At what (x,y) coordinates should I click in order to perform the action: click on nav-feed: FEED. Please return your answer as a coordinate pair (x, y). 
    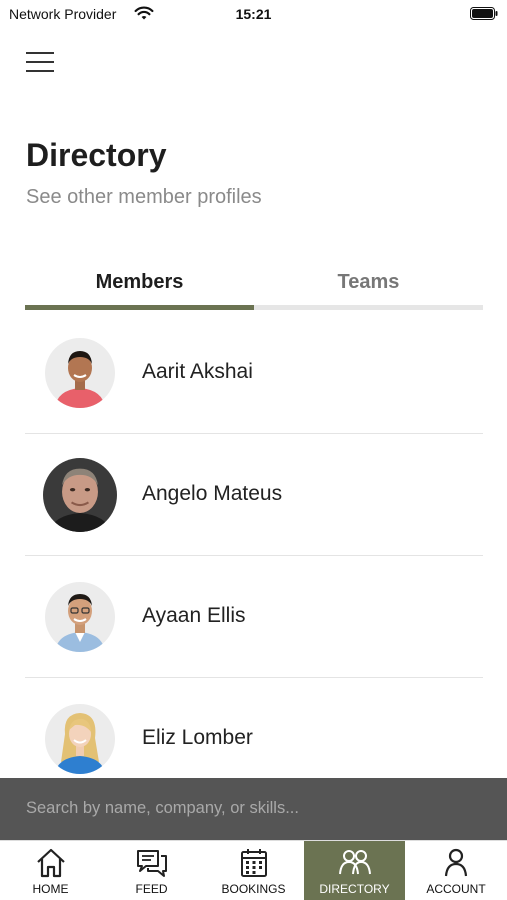
    Looking at the image, I should click on (151, 870).